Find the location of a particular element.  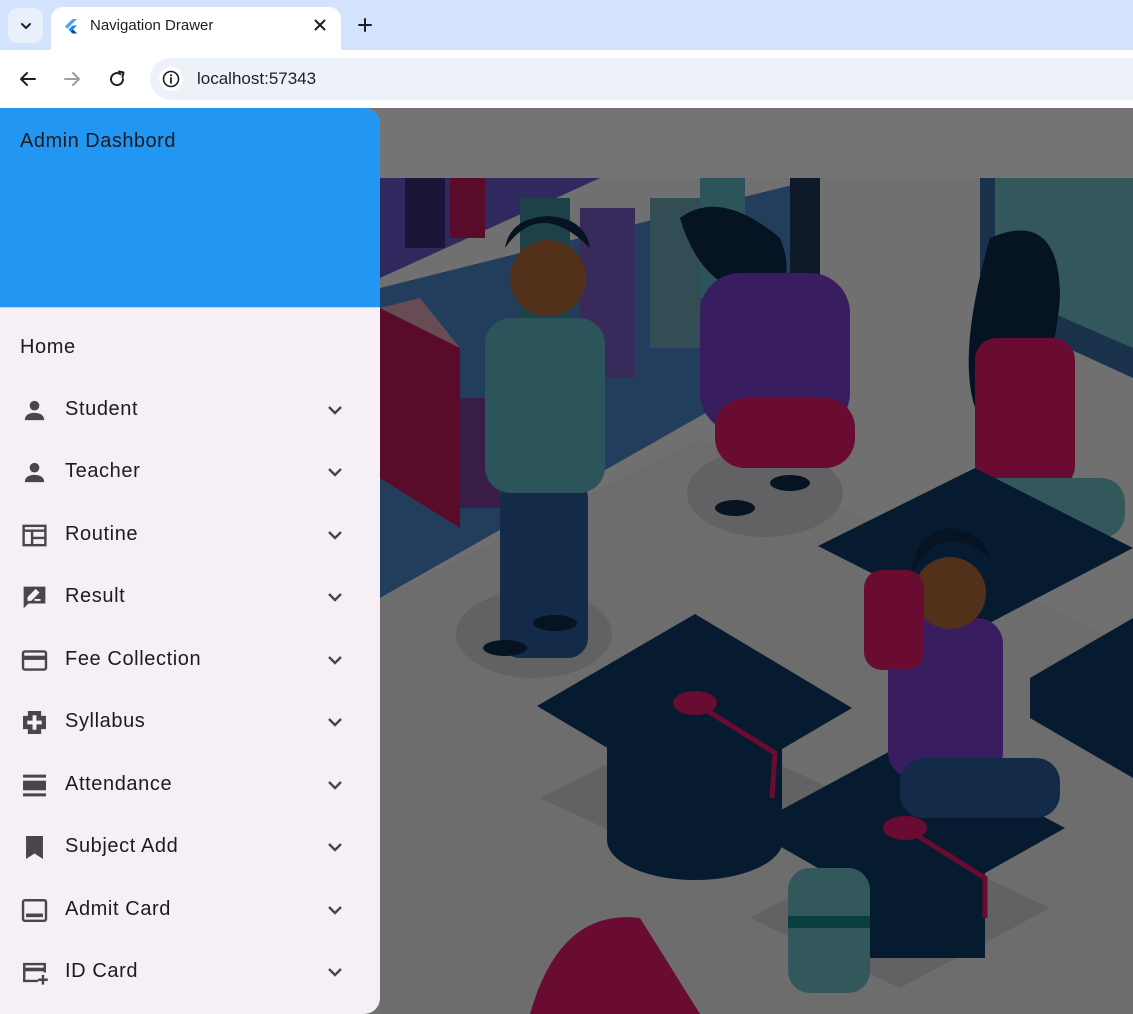

laptop-icon is located at coordinates (34, 910).